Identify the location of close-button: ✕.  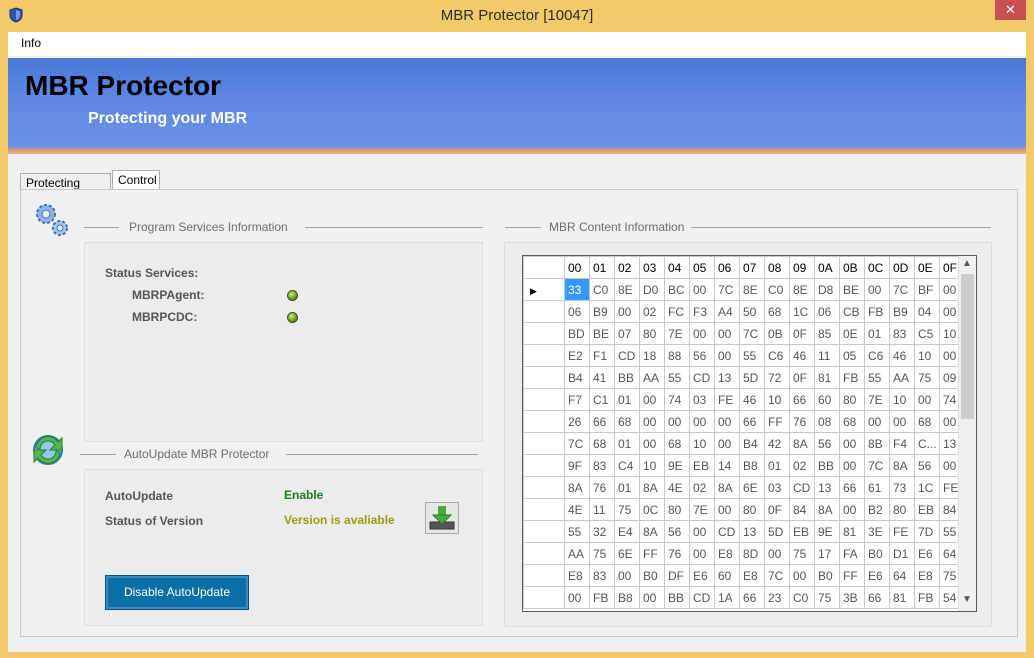
(1010, 10).